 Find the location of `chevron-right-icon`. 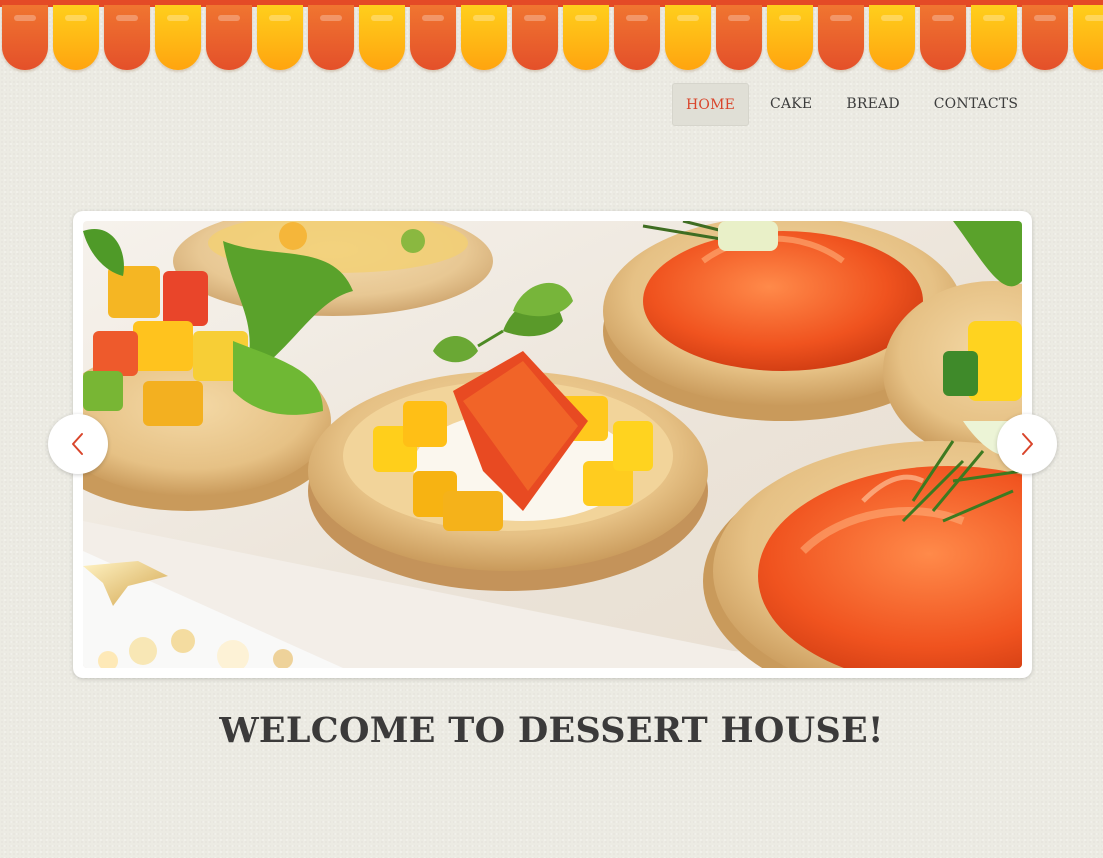

chevron-right-icon is located at coordinates (1027, 444).